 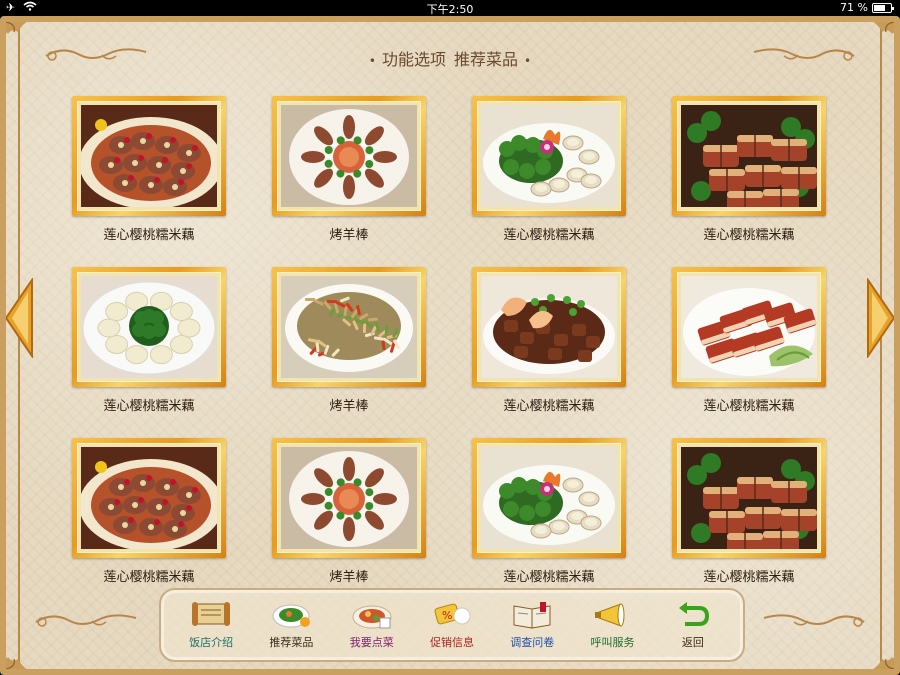 I want to click on status-bar: ✈ 下午2:50 71 %, so click(x=450, y=8).